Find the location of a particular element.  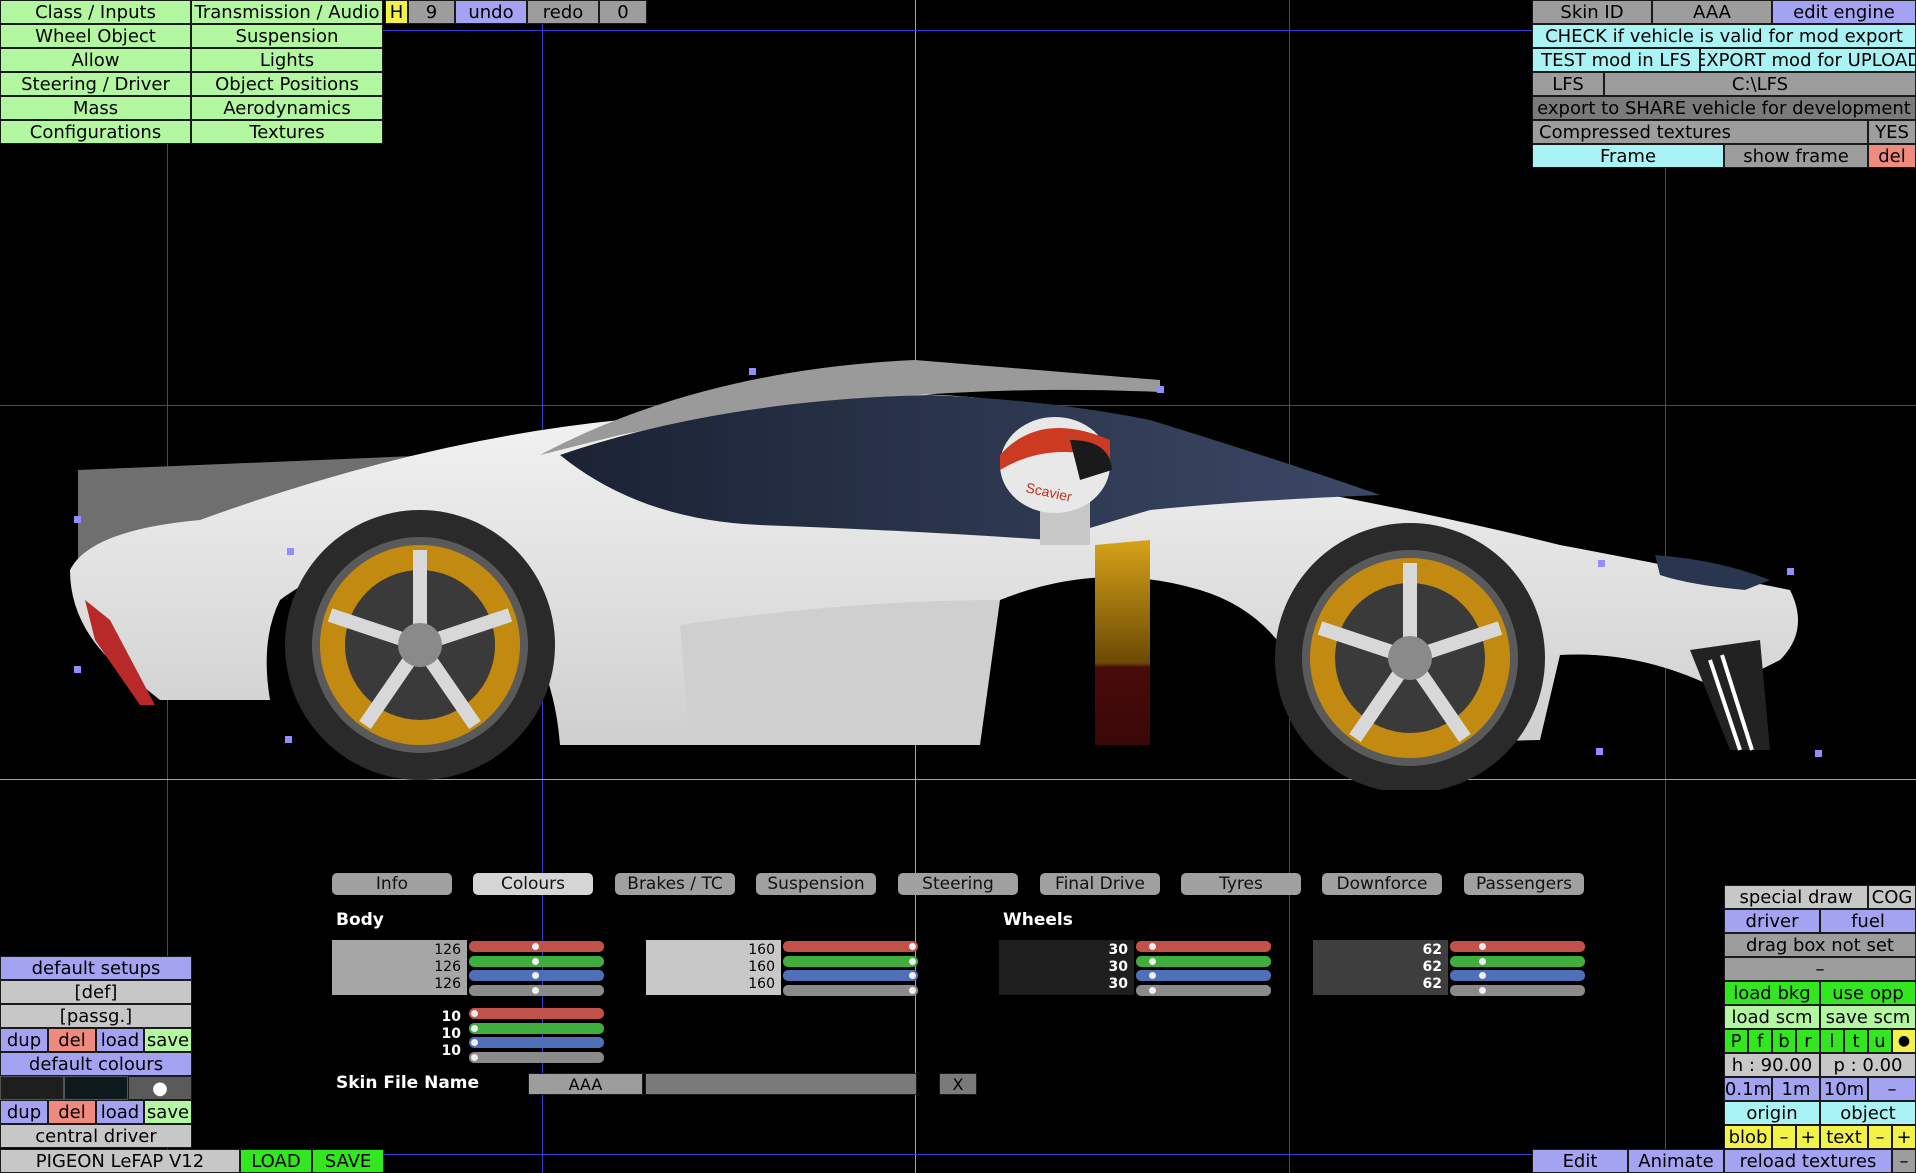

fuel-button: fuel is located at coordinates (1868, 921).